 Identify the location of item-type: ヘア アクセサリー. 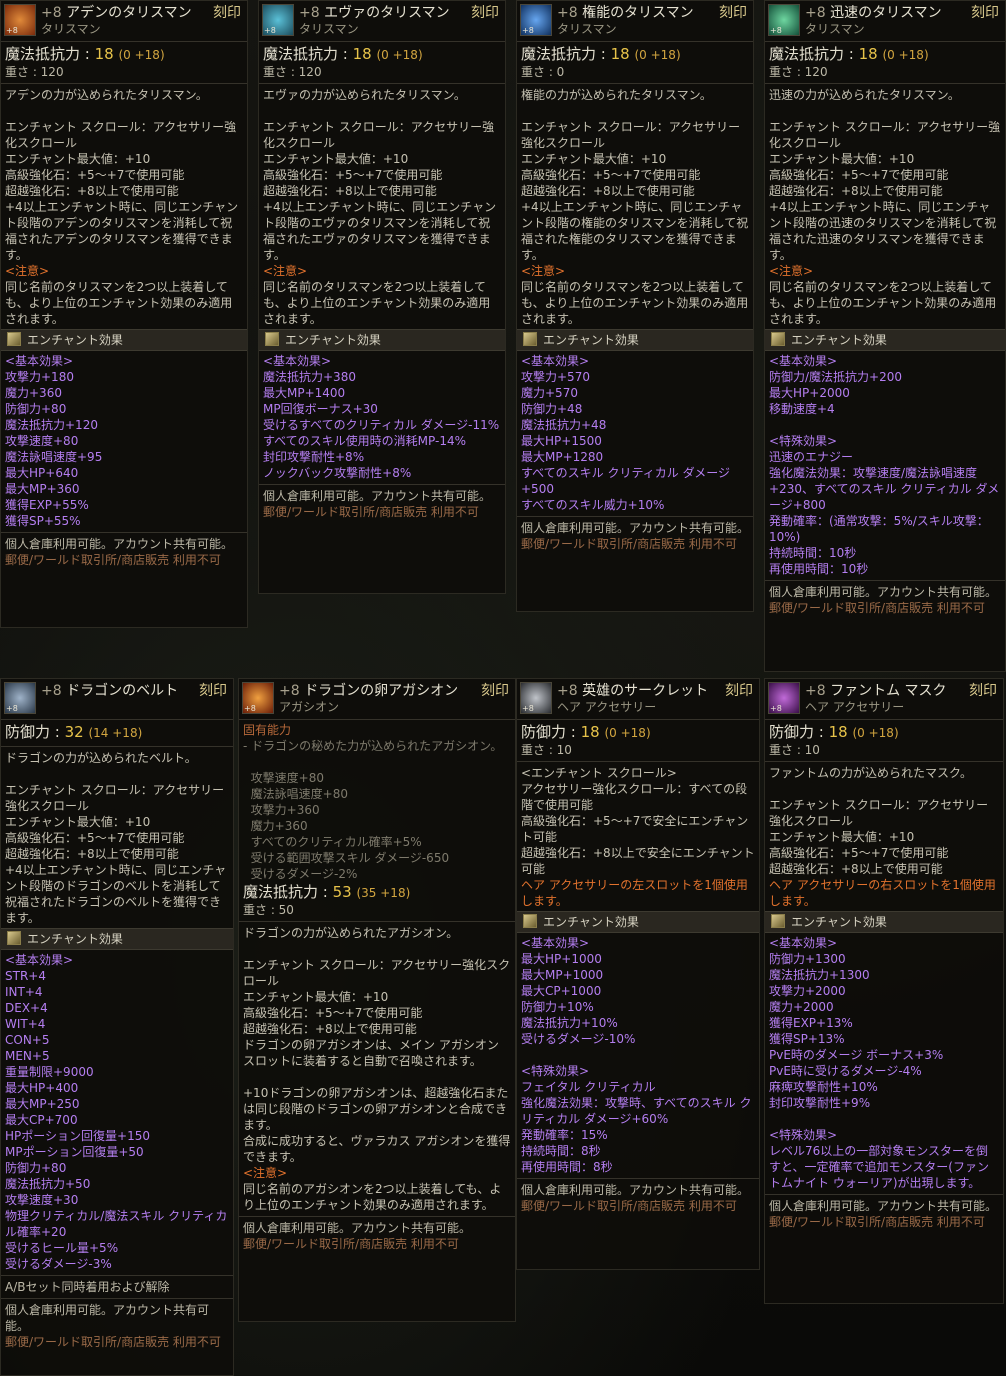
(855, 707).